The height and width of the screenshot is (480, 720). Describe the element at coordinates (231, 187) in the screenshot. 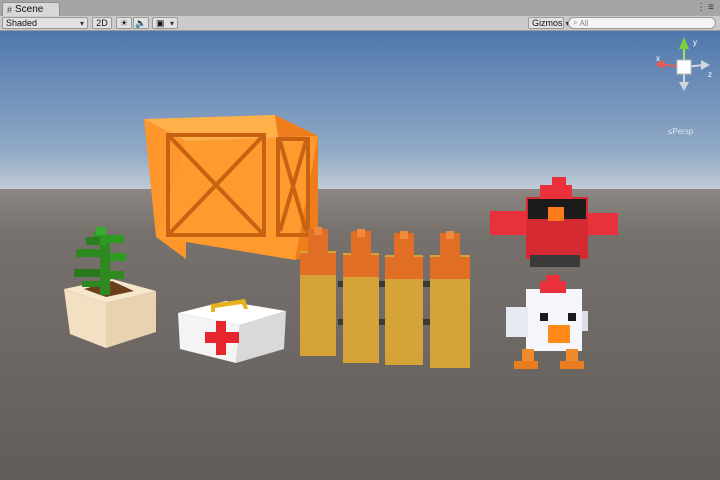

I see `wooden-crate` at that location.